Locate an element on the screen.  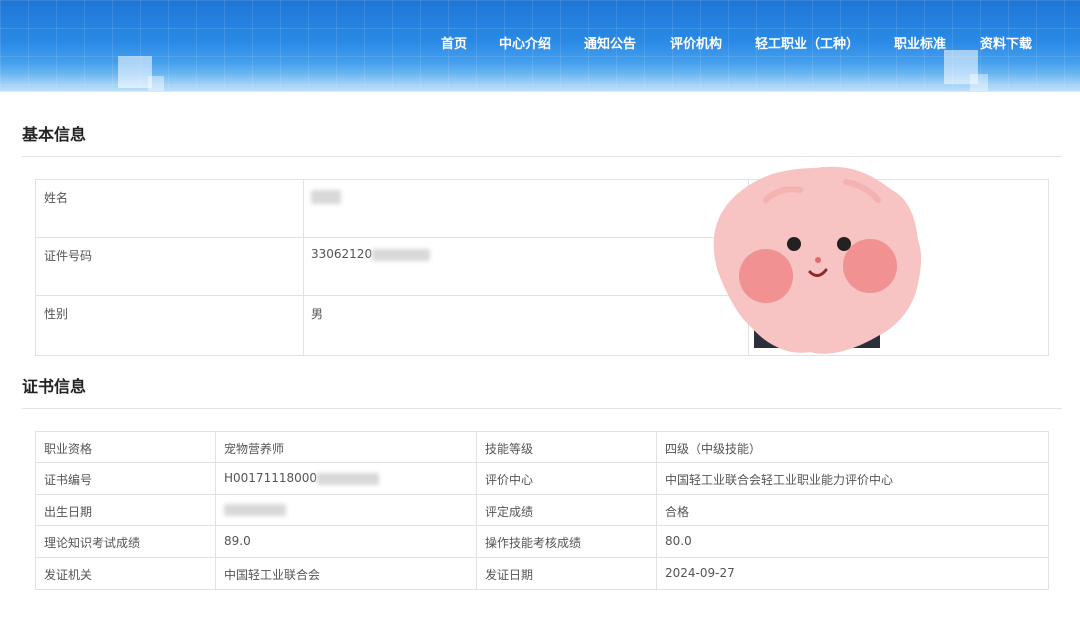
birth-date-value is located at coordinates (255, 510).